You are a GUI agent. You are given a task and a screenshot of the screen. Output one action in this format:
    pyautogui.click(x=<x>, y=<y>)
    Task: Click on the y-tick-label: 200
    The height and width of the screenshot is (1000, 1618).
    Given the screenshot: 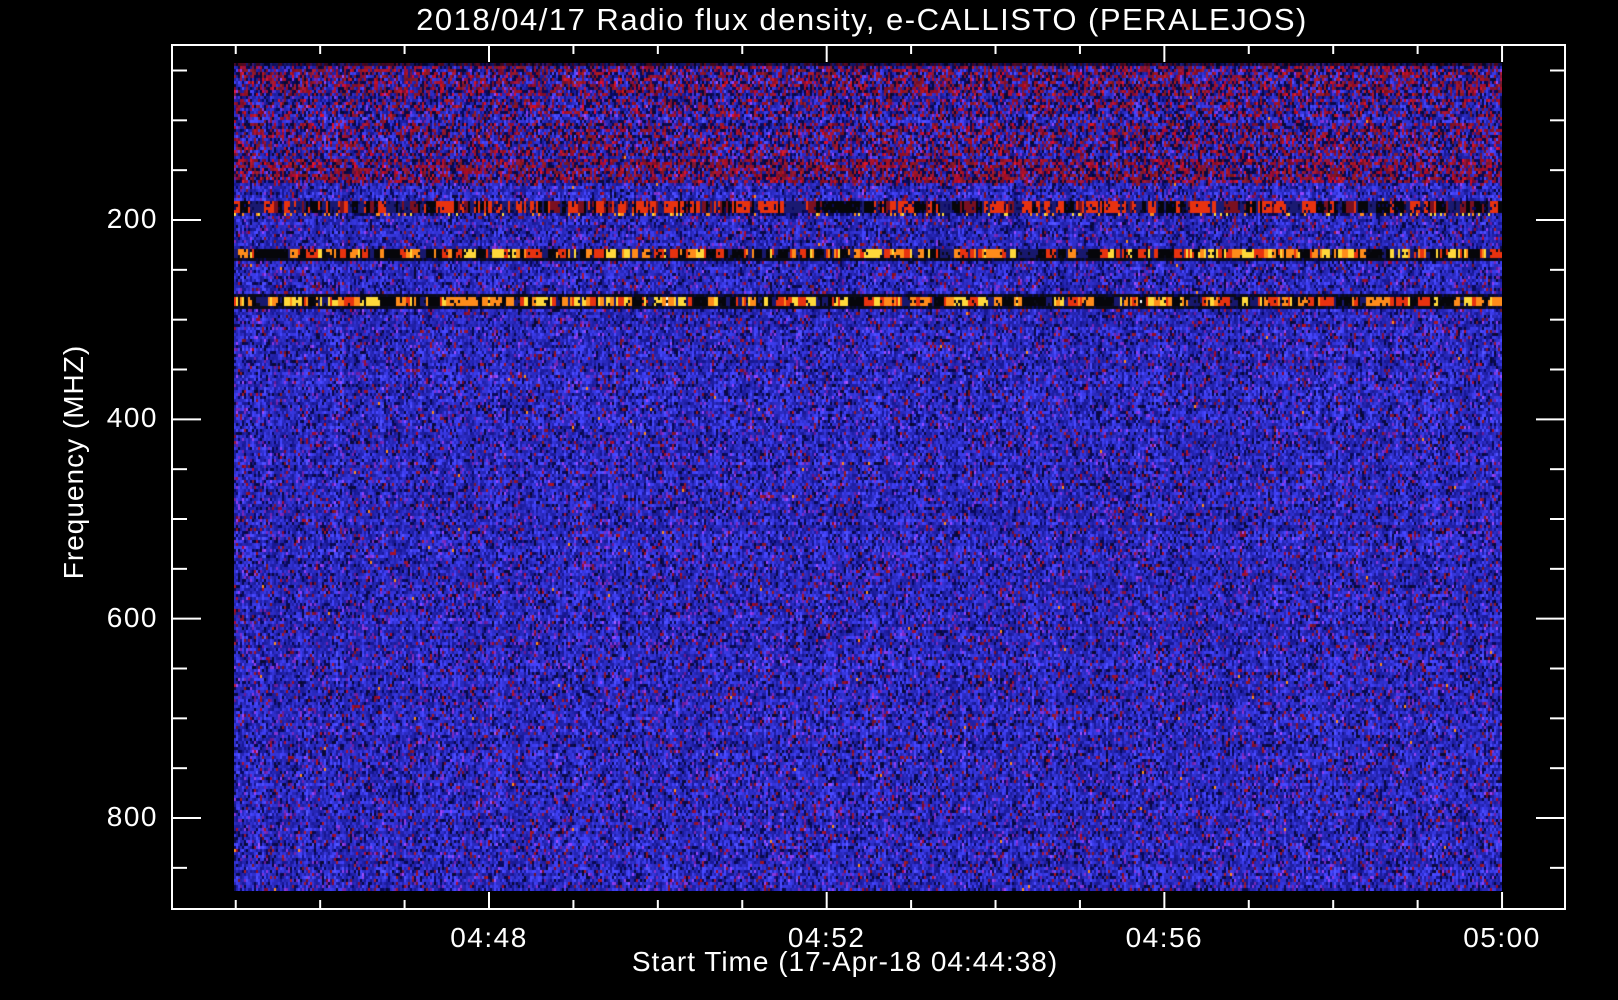 What is the action you would take?
    pyautogui.click(x=132, y=218)
    